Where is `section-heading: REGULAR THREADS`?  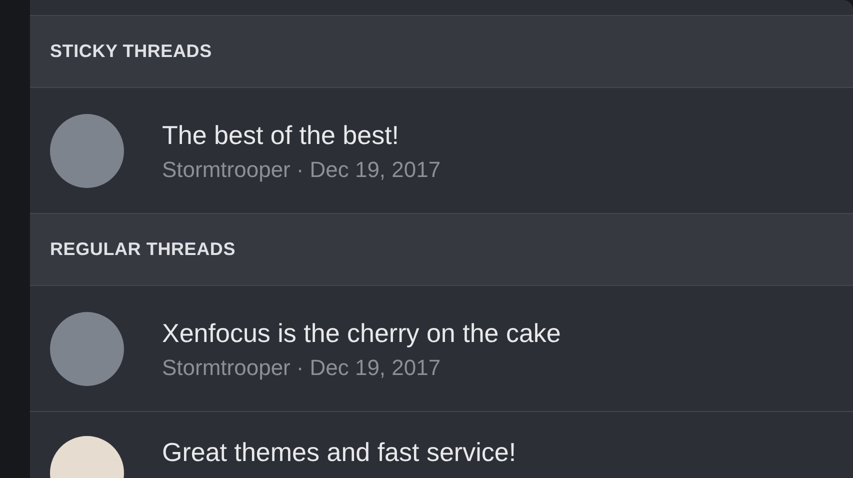
section-heading: REGULAR THREADS is located at coordinates (143, 249).